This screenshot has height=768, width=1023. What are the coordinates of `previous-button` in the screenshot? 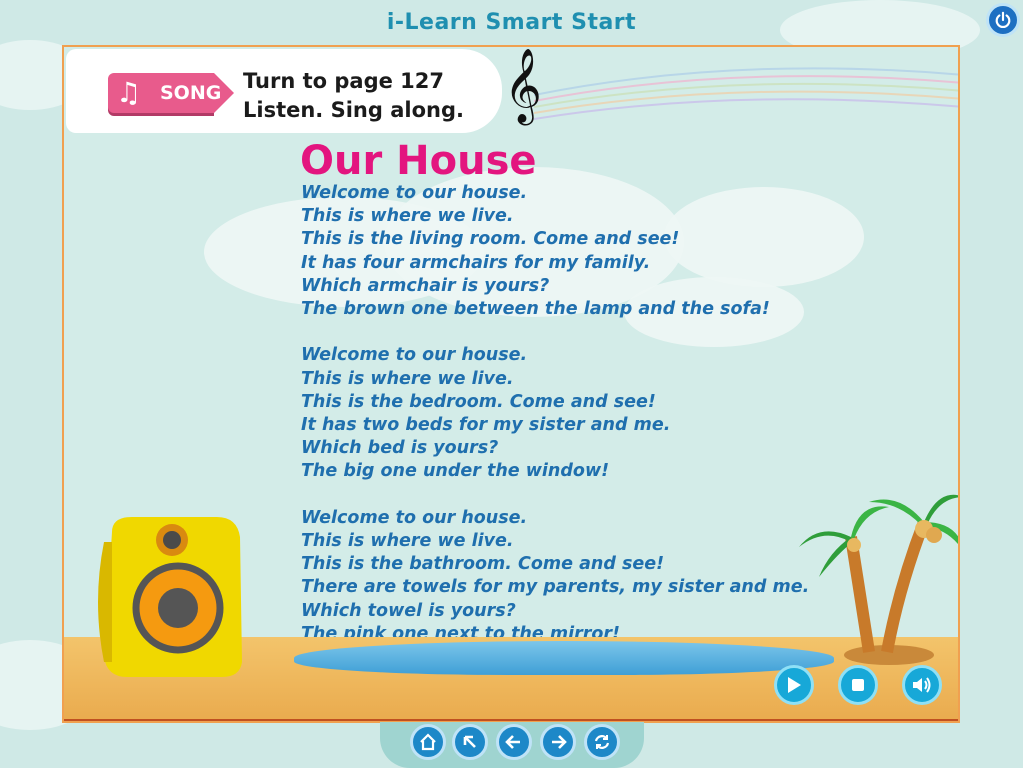 It's located at (514, 742).